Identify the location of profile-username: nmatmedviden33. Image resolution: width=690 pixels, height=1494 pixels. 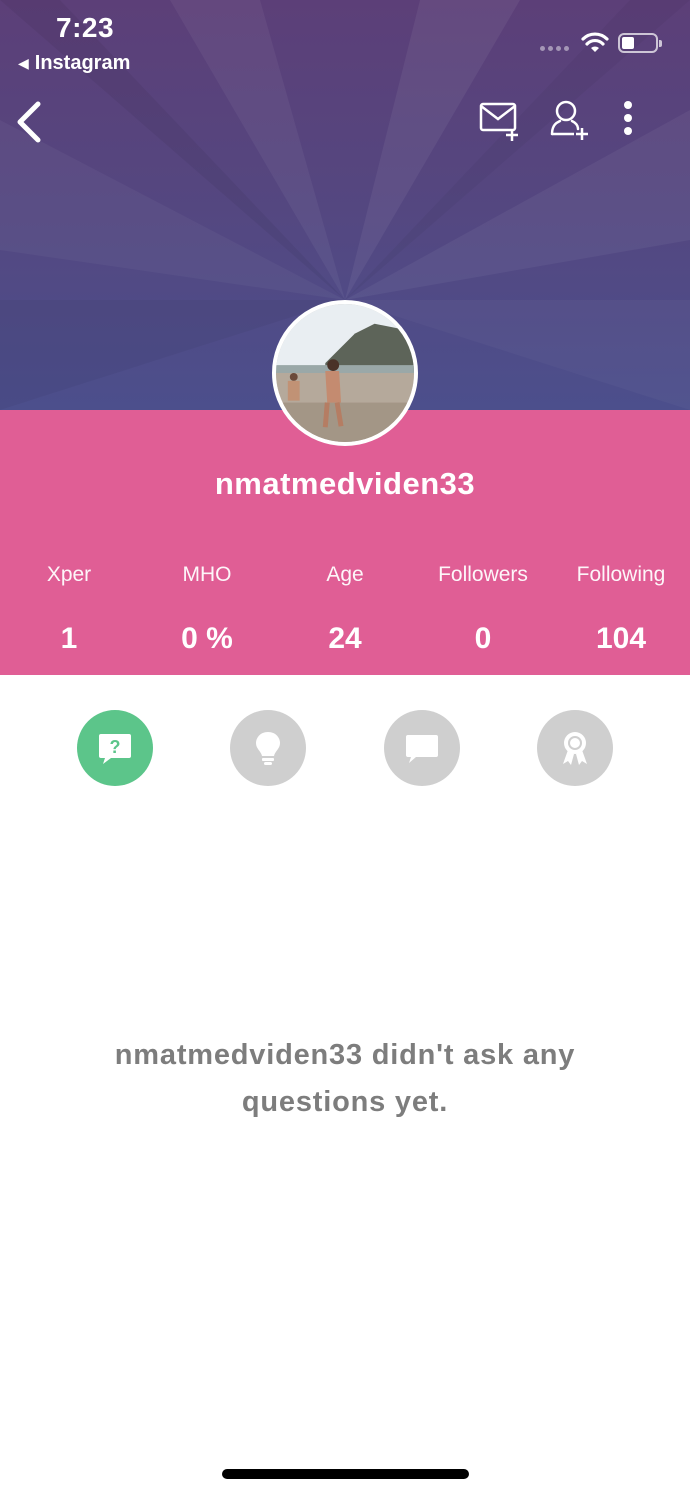
(345, 483).